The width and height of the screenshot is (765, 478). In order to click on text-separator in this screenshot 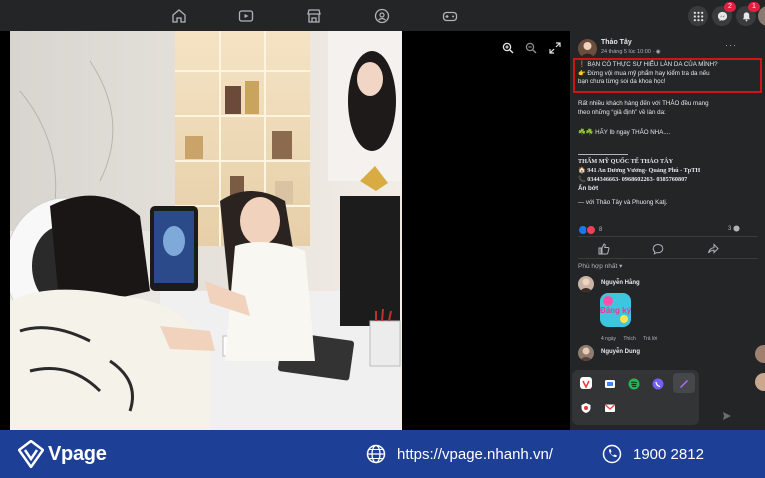, I will do `click(603, 154)`.